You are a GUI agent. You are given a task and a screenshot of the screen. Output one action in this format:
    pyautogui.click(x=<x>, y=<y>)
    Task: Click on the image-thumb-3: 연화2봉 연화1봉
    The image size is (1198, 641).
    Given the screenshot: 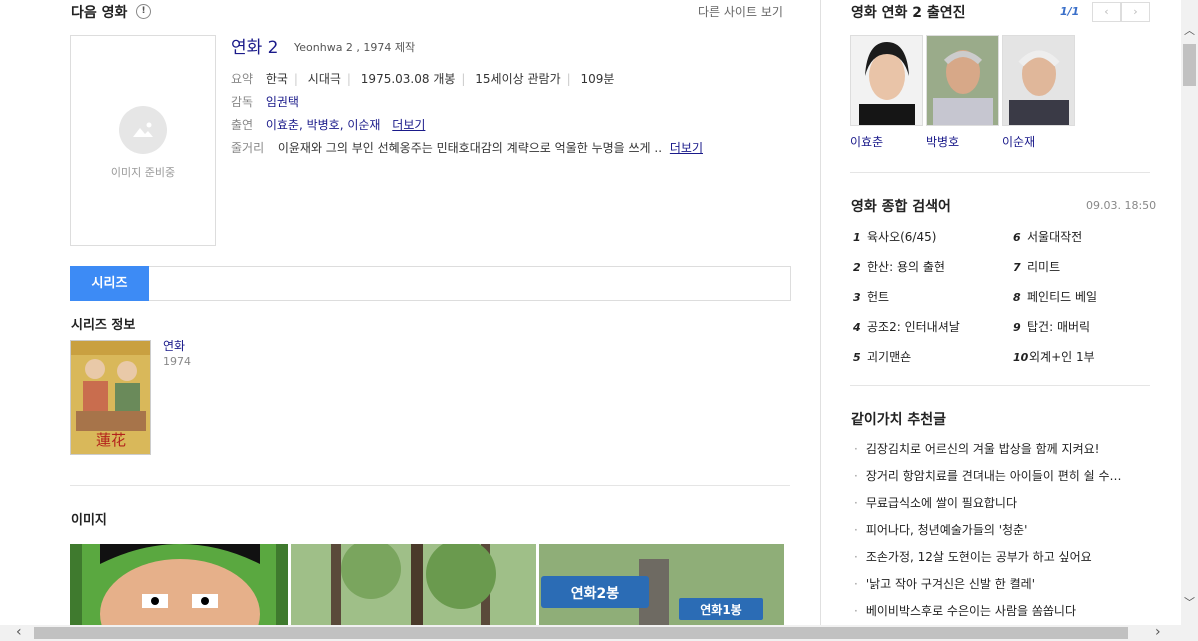 What is the action you would take?
    pyautogui.click(x=661, y=587)
    